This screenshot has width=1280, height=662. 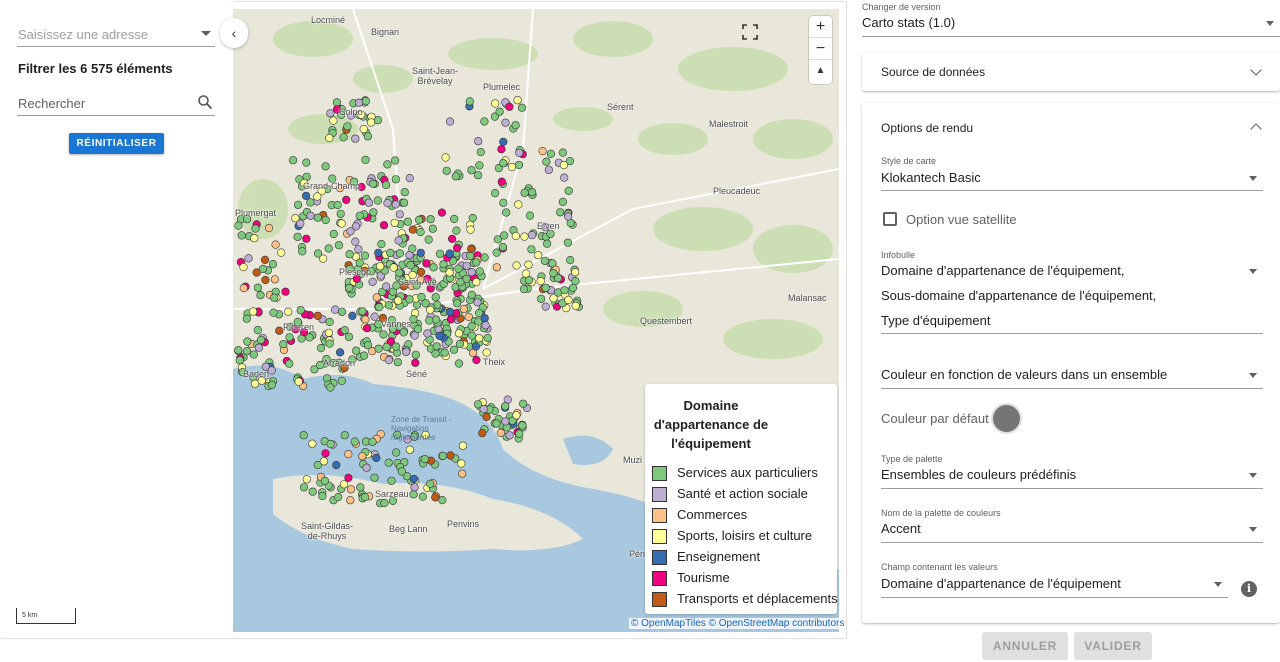 I want to click on zoom-out-button: −, so click(x=820, y=49).